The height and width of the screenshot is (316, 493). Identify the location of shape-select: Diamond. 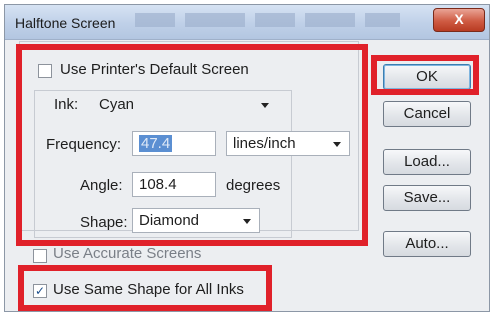
(196, 220).